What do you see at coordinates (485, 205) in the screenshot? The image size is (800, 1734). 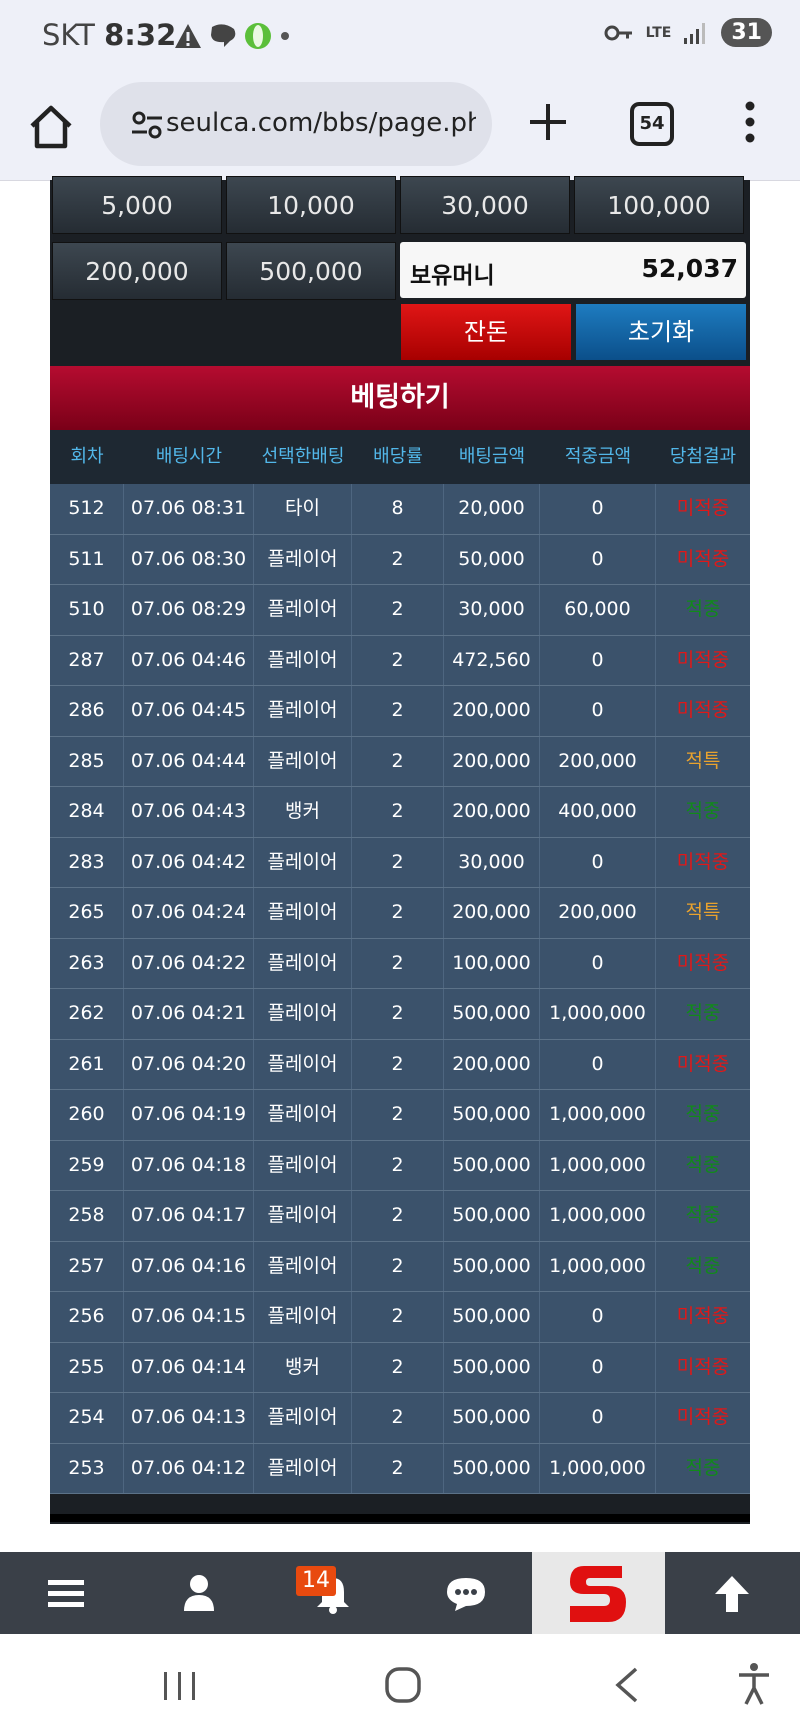 I see `chip-30000-button: 30,000` at bounding box center [485, 205].